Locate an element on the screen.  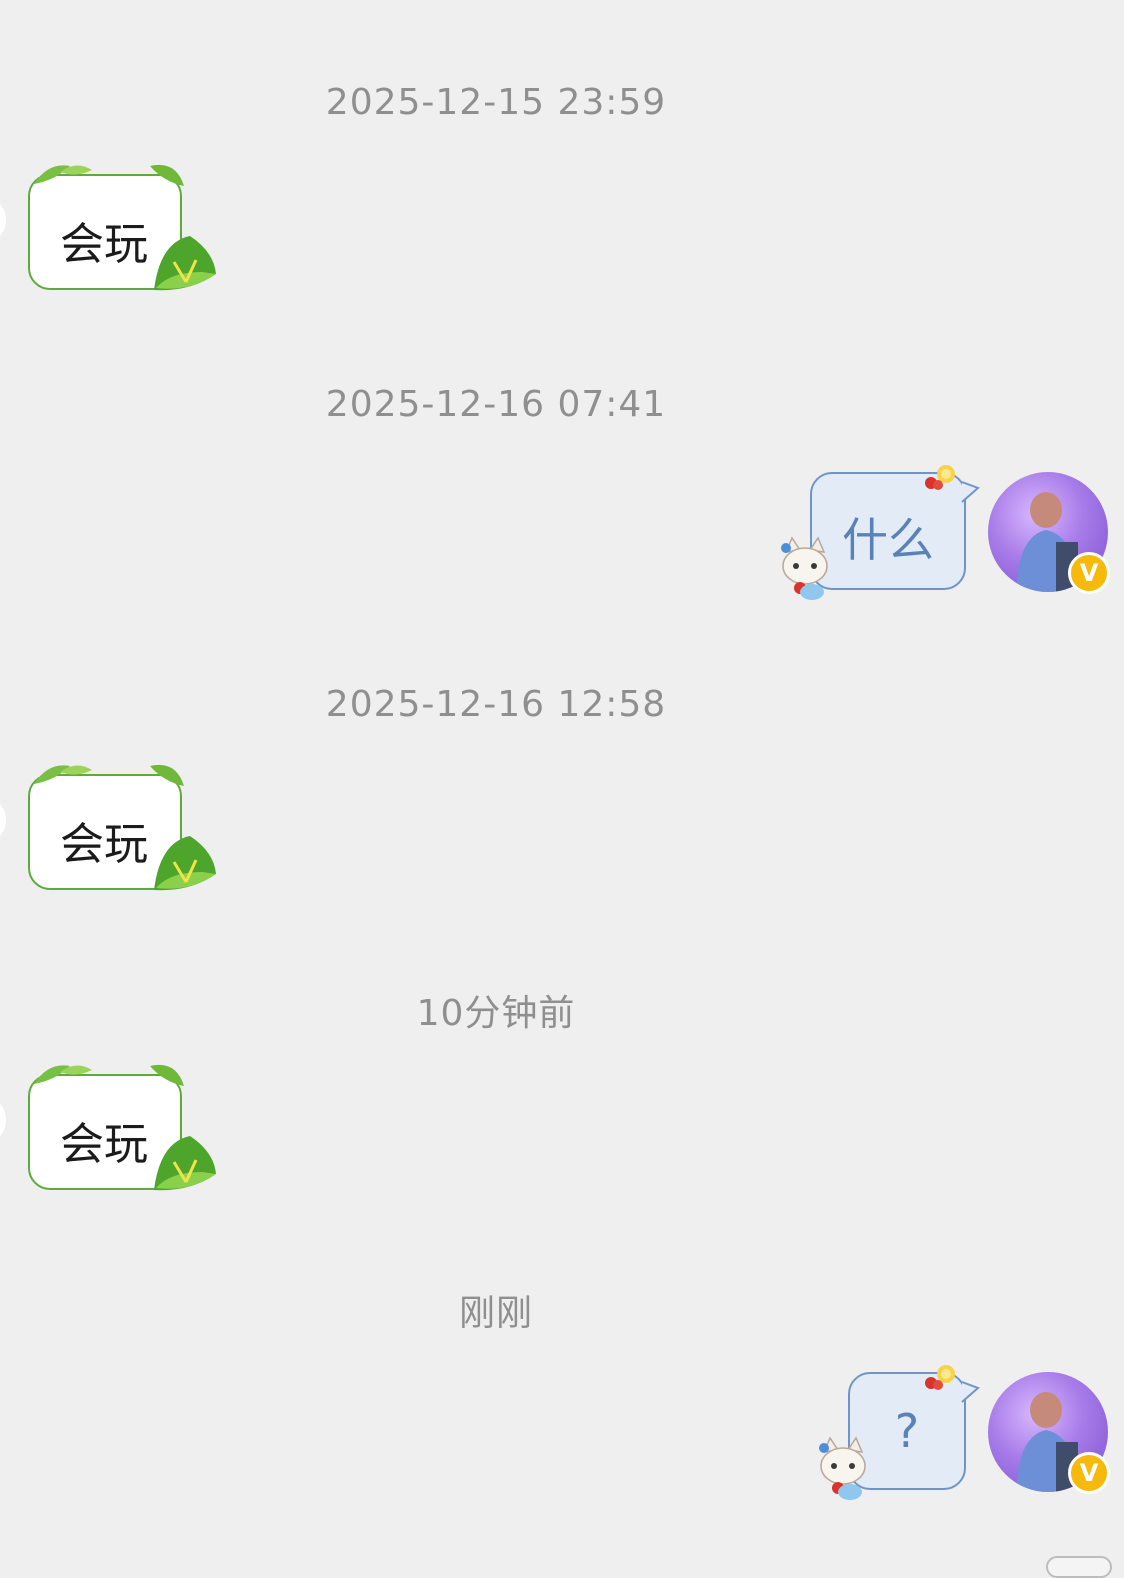
message-timestamp: 2025-12-16 12:58 is located at coordinates (496, 704).